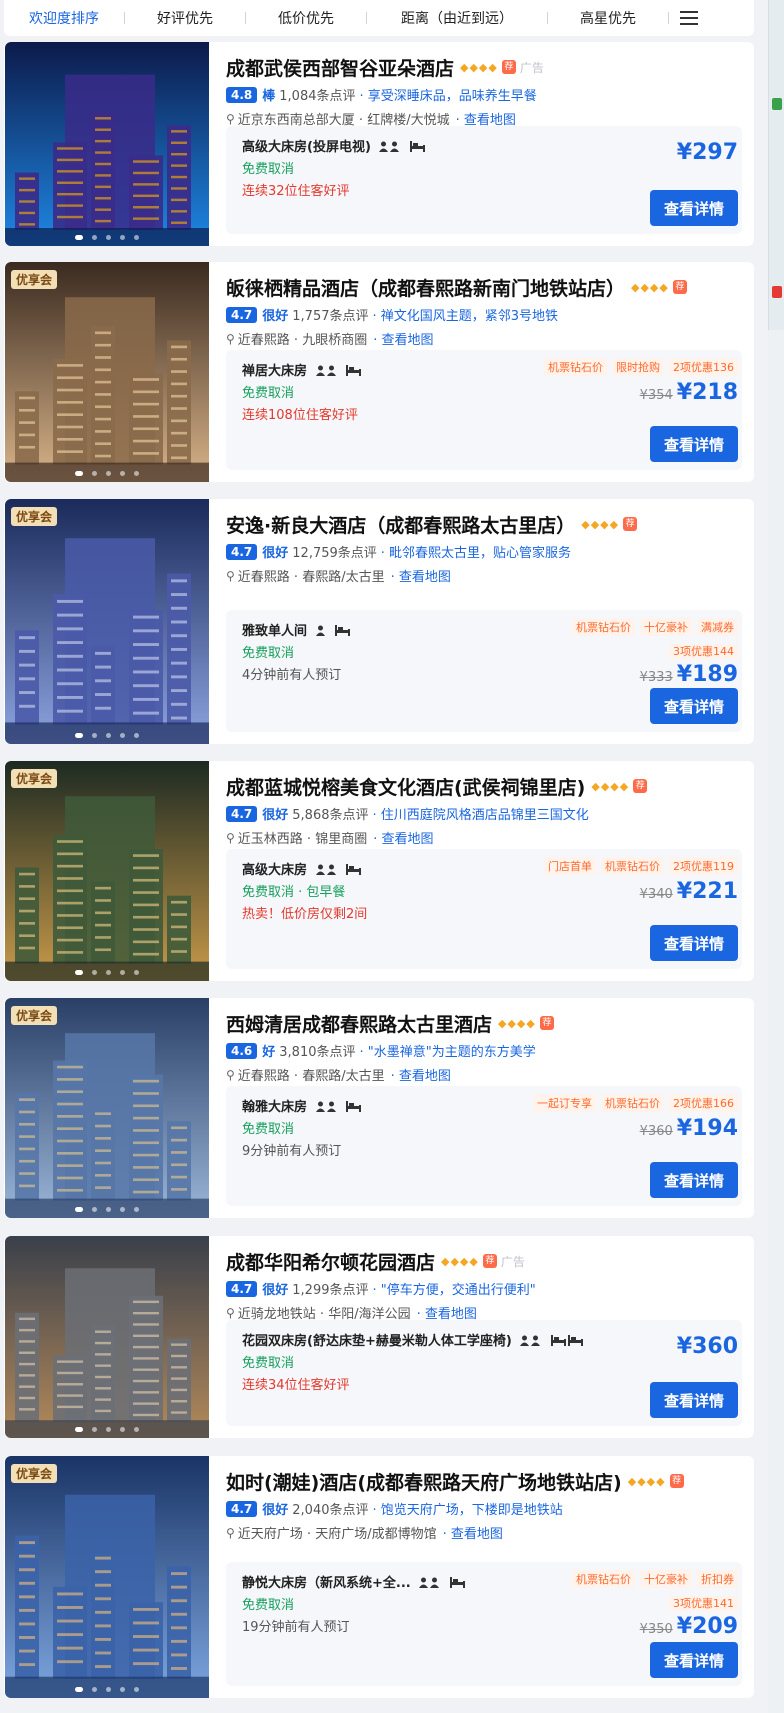 Image resolution: width=784 pixels, height=1713 pixels. What do you see at coordinates (292, 1151) in the screenshot?
I see `booking-note: 9分钟前有人预订` at bounding box center [292, 1151].